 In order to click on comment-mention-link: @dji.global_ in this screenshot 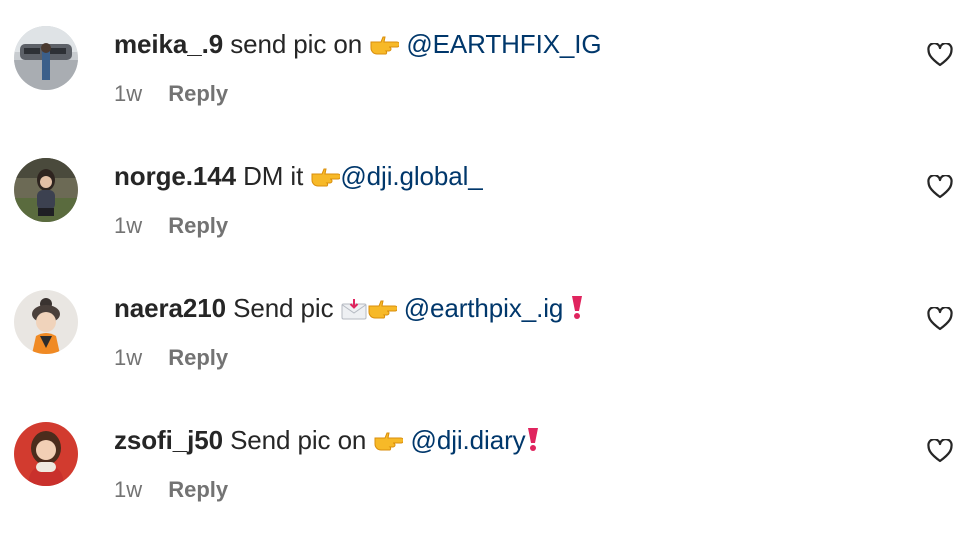, I will do `click(411, 176)`.